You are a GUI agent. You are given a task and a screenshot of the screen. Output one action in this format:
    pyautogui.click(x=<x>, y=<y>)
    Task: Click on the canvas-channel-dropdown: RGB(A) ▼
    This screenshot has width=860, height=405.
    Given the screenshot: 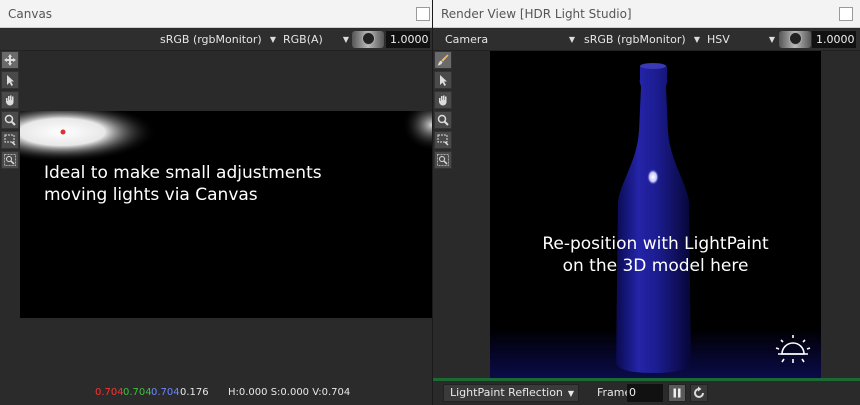 What is the action you would take?
    pyautogui.click(x=315, y=39)
    